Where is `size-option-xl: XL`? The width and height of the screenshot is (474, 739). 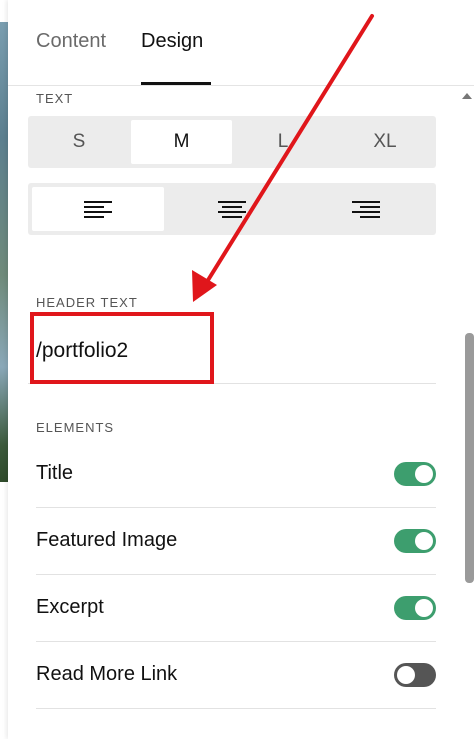 size-option-xl: XL is located at coordinates (385, 142).